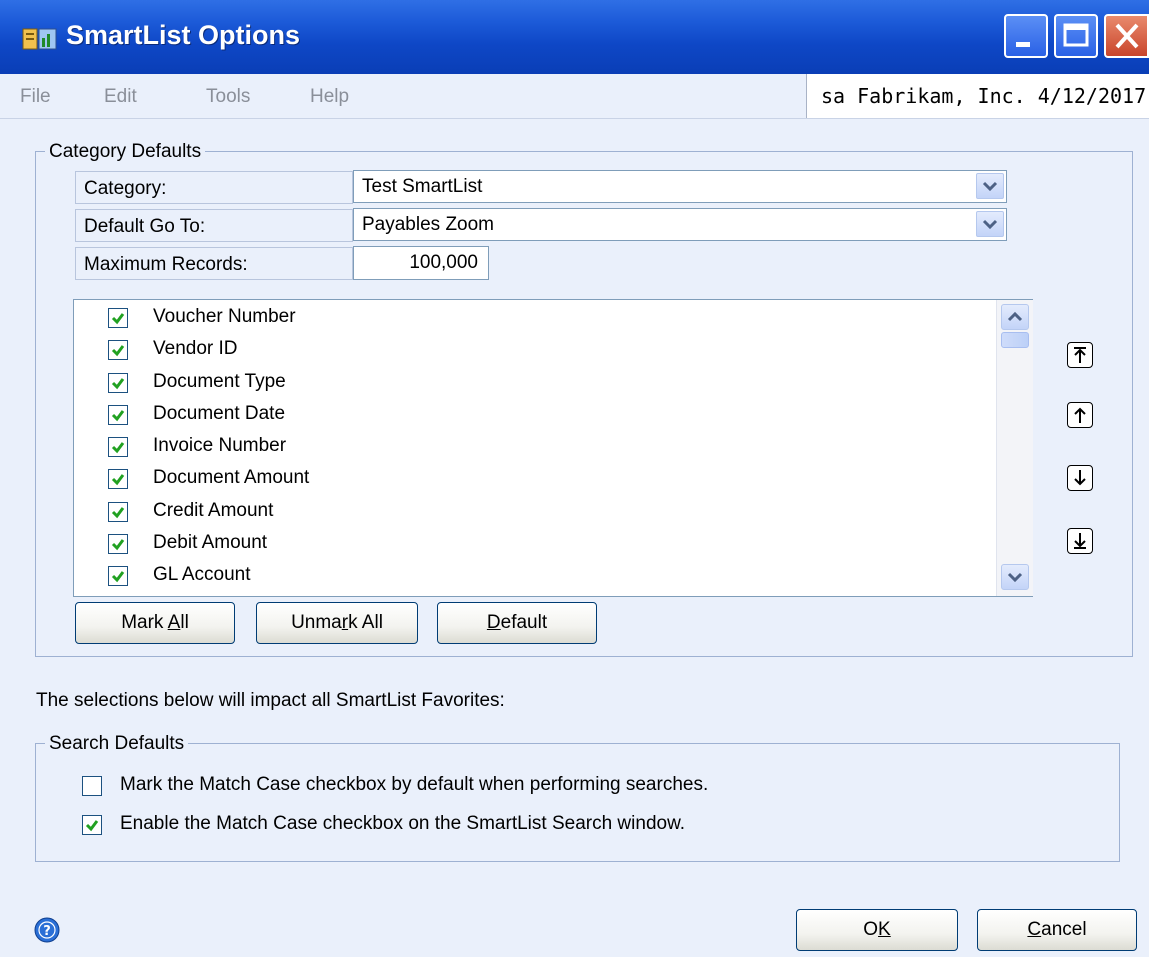 This screenshot has height=957, width=1149. I want to click on help-icon: ?, so click(47, 930).